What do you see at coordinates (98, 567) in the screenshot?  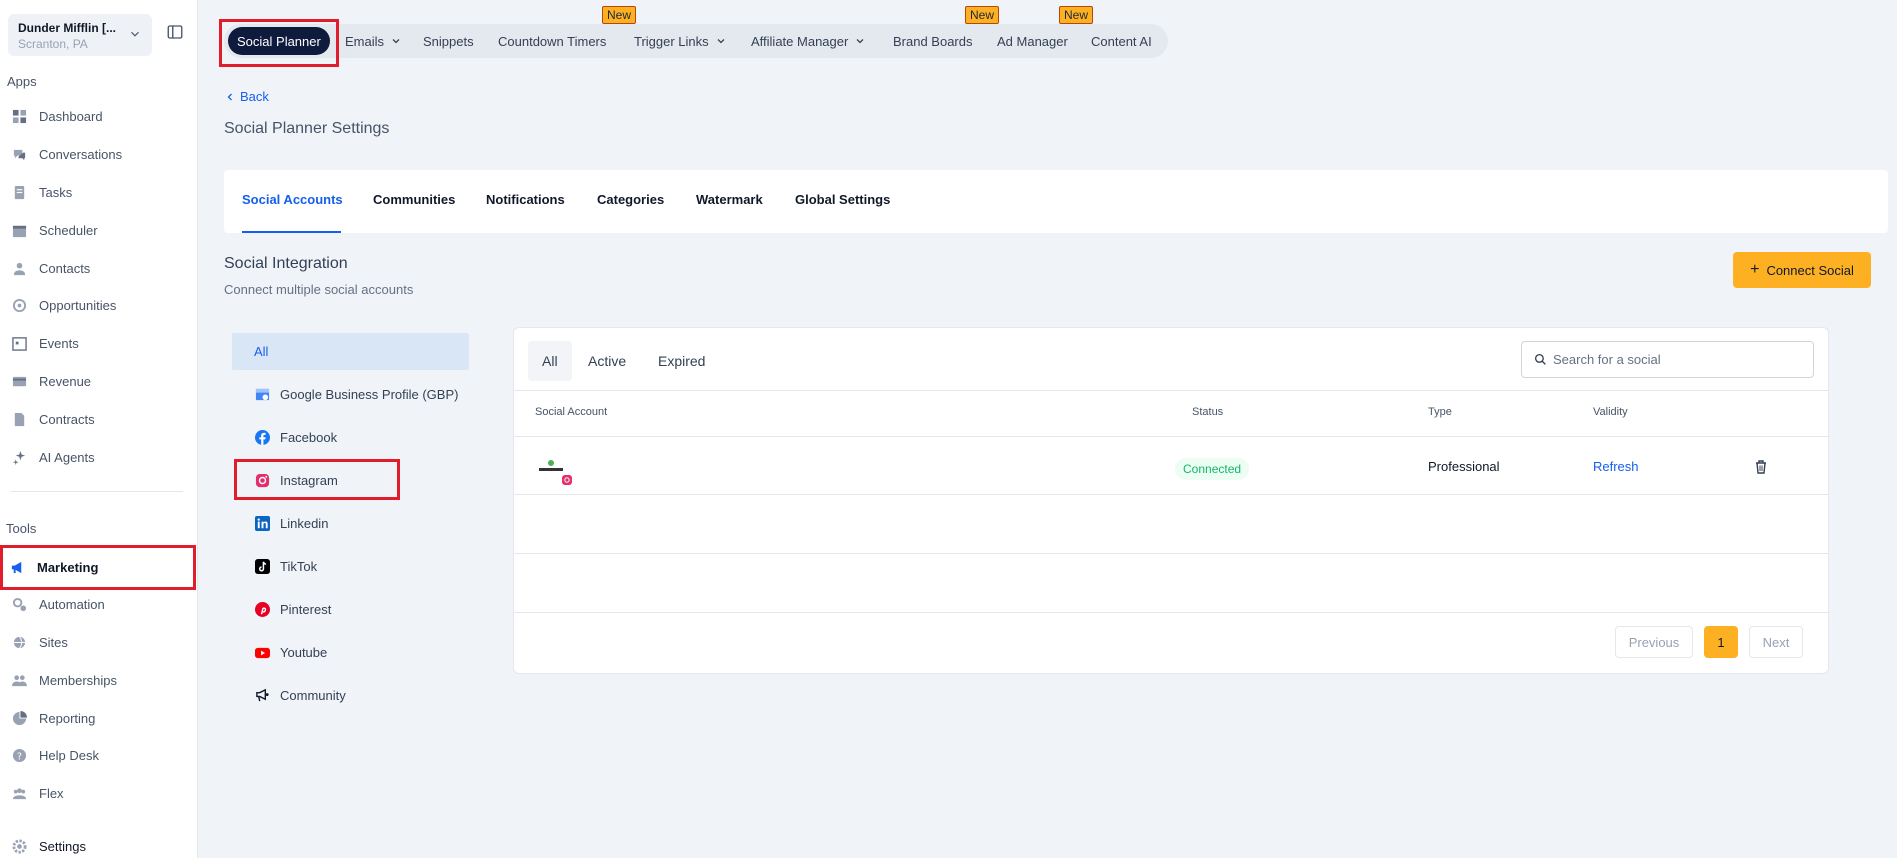 I see `sidebar-item-marketing: Marketing` at bounding box center [98, 567].